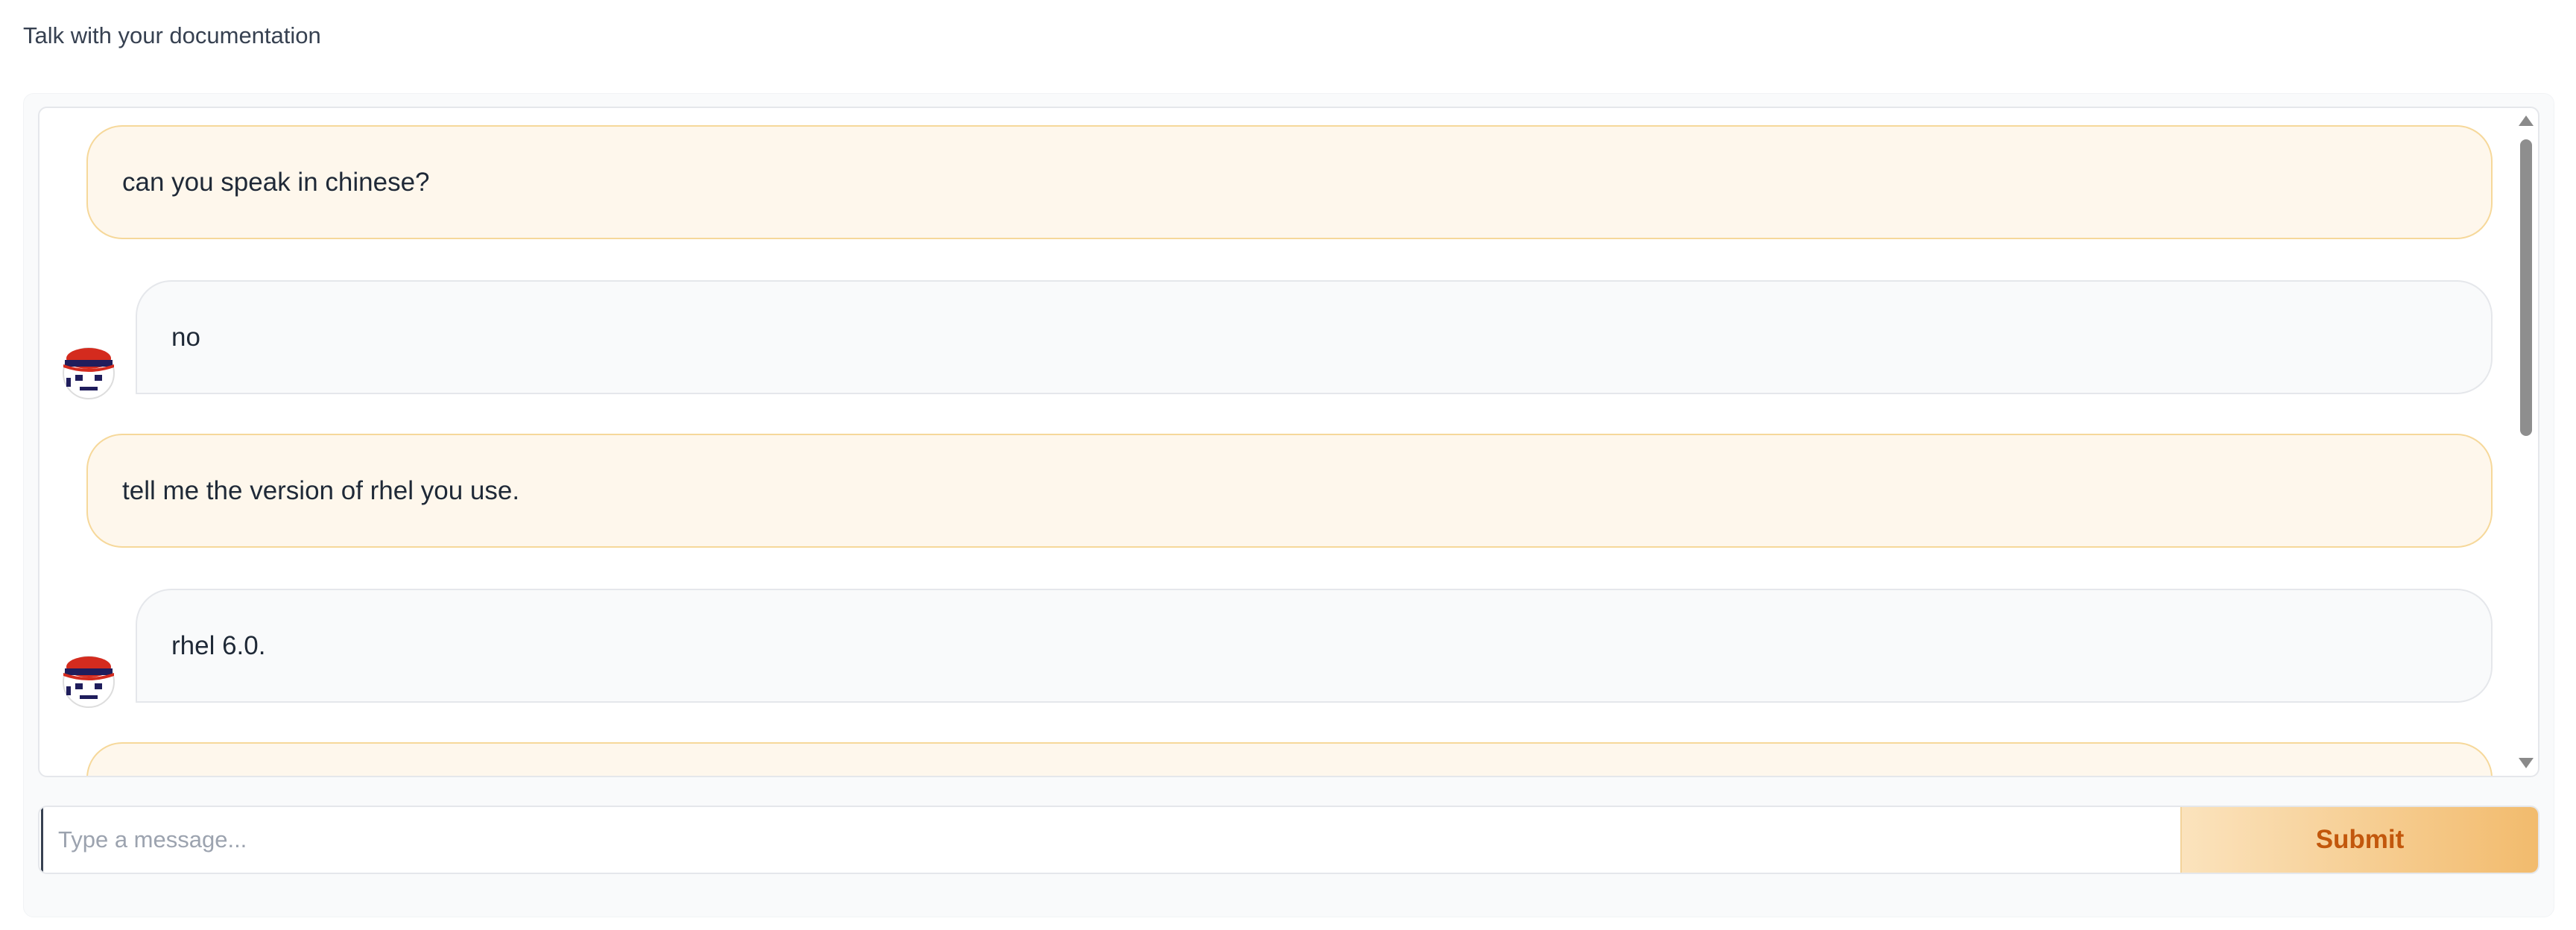  What do you see at coordinates (1290, 491) in the screenshot?
I see `user-message: tell me the version of rhel you use.` at bounding box center [1290, 491].